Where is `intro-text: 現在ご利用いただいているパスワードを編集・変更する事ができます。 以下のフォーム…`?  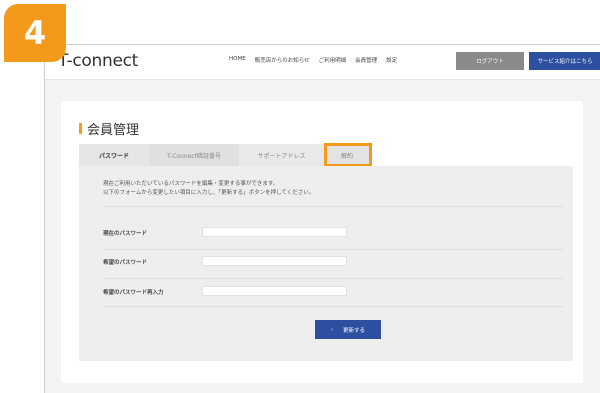 intro-text: 現在ご利用いただいているパスワードを編集・変更する事ができます。 以下のフォーム… is located at coordinates (208, 189).